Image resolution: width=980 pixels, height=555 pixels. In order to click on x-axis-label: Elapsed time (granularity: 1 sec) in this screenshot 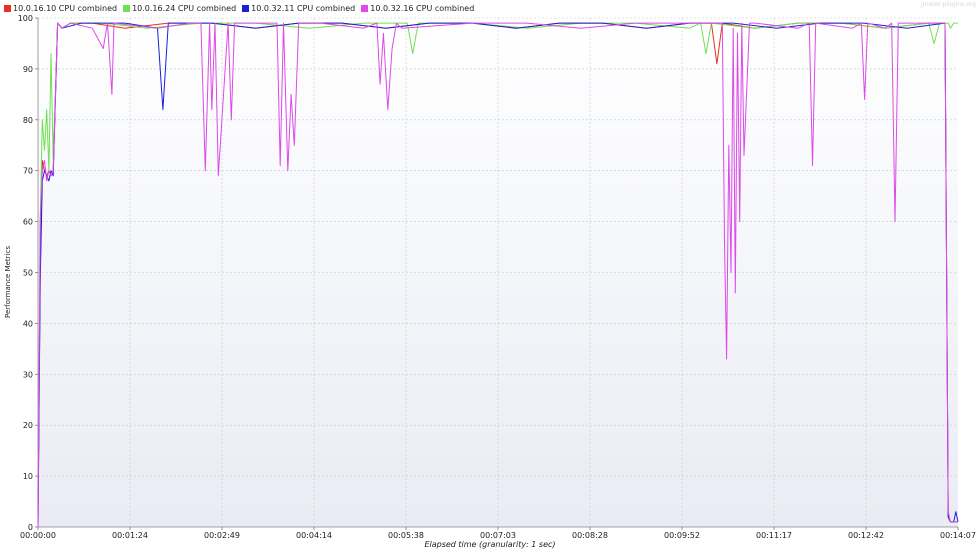, I will do `click(490, 544)`.